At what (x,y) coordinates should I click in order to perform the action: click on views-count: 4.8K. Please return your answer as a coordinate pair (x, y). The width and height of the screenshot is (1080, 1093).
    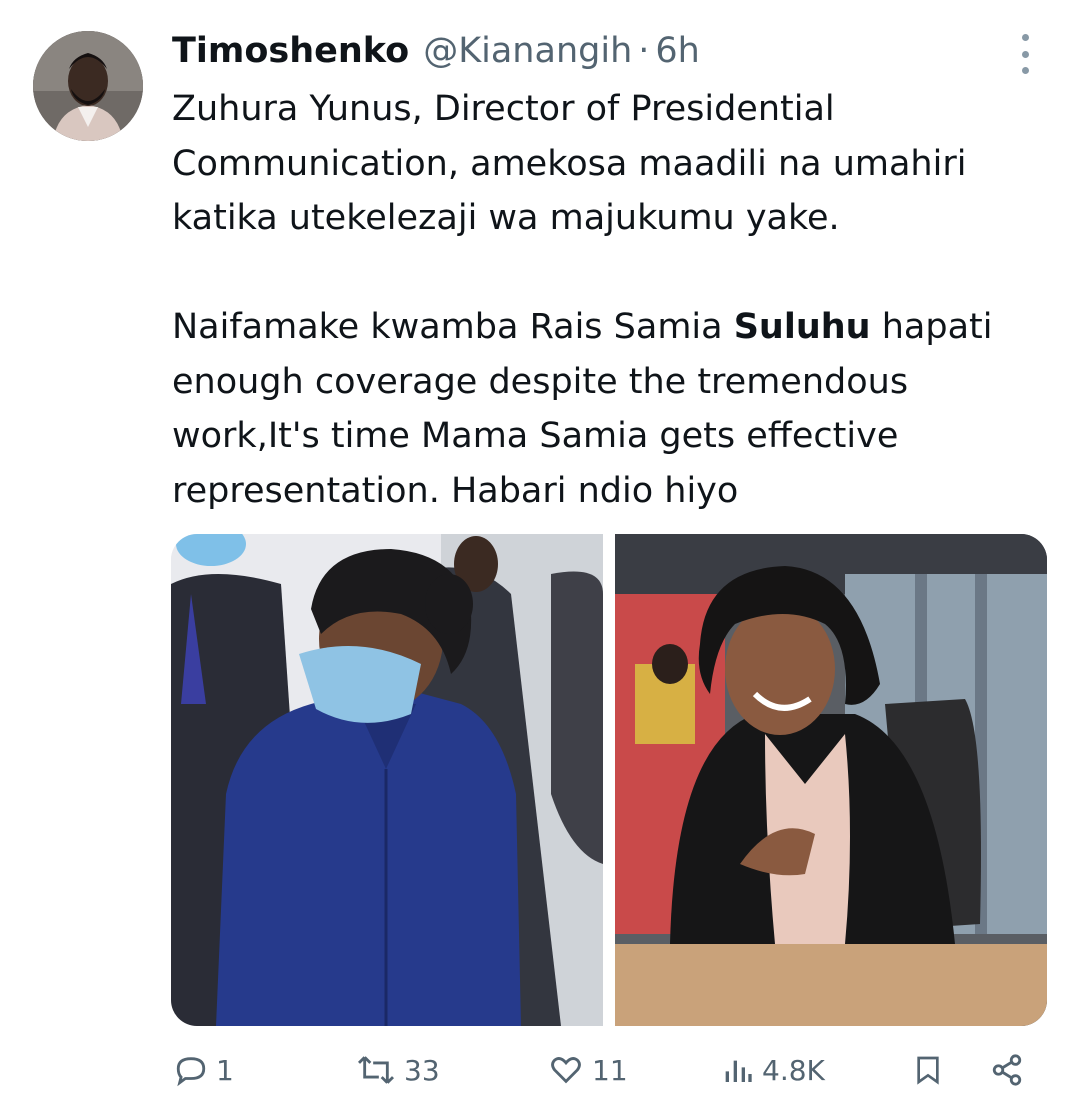
    Looking at the image, I should click on (793, 1070).